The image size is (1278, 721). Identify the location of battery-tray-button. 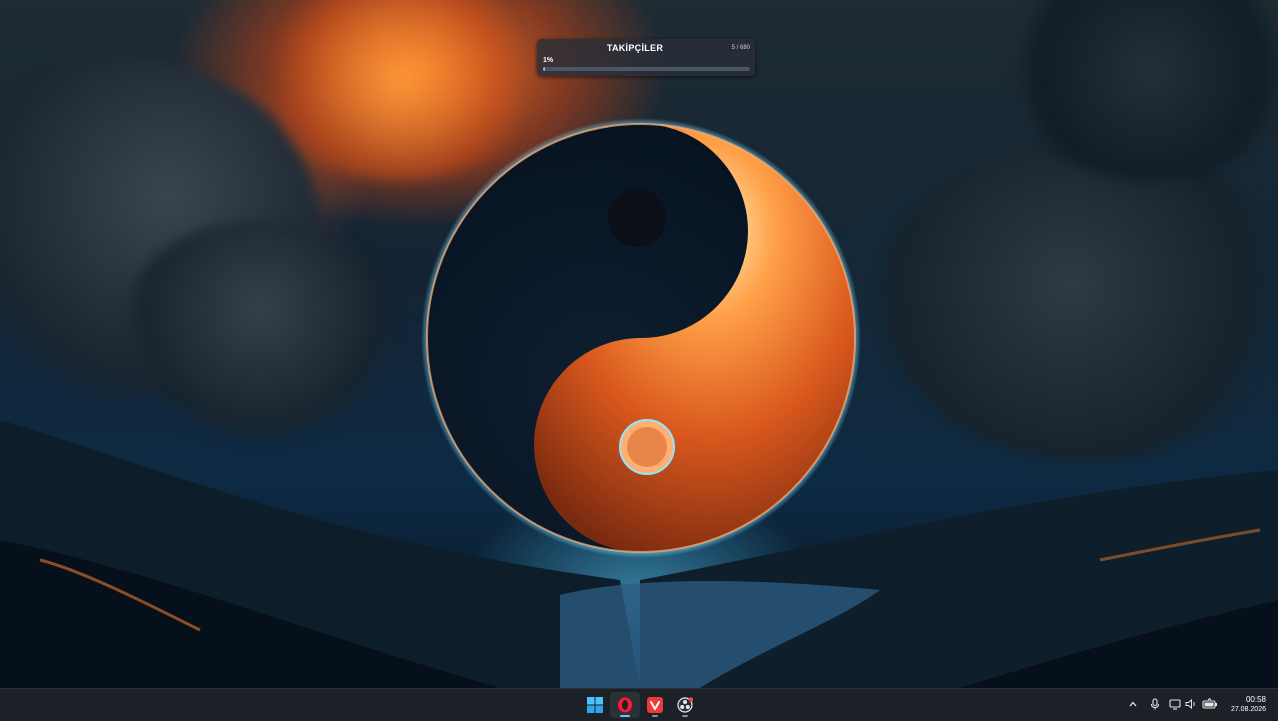
(1210, 704).